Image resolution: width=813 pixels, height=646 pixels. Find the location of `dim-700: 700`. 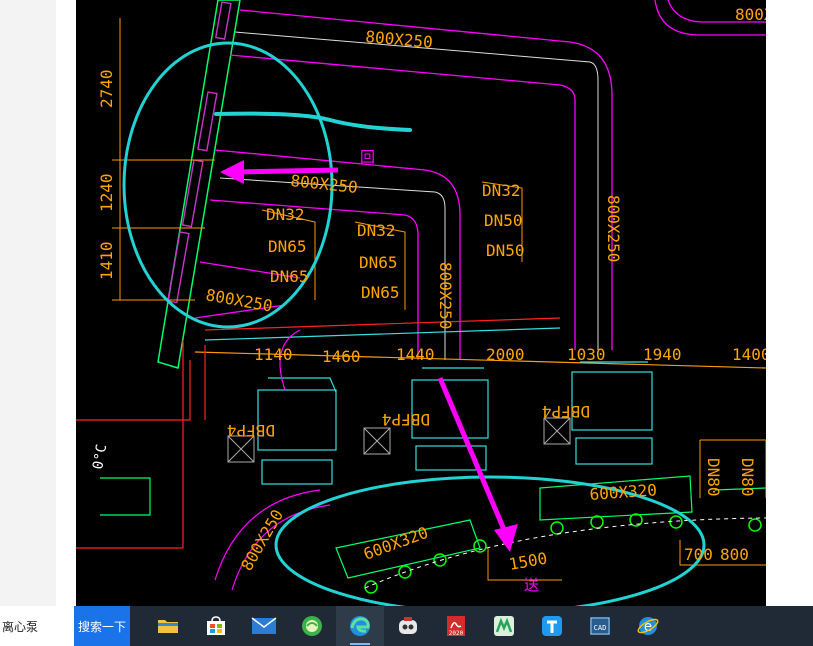

dim-700: 700 is located at coordinates (698, 554).